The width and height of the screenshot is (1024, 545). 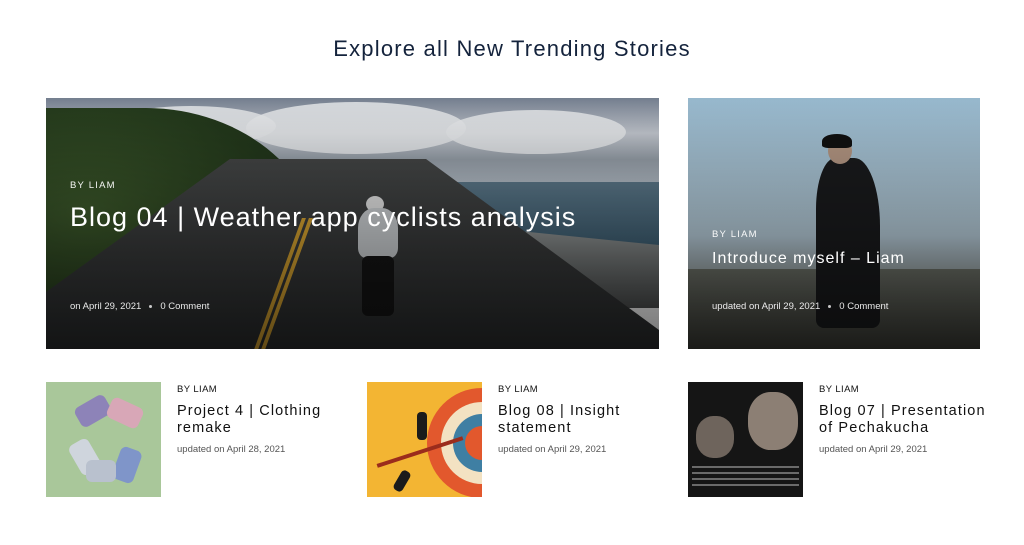 What do you see at coordinates (512, 48) in the screenshot?
I see `section-title: Explore all New Trending Stories` at bounding box center [512, 48].